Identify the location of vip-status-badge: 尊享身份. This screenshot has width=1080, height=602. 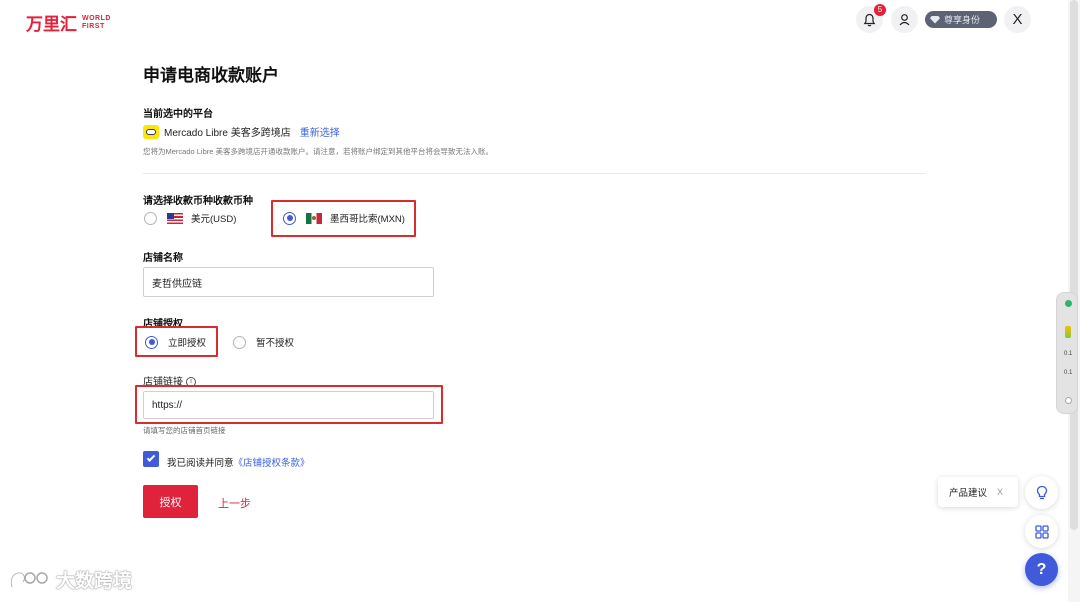
(961, 19).